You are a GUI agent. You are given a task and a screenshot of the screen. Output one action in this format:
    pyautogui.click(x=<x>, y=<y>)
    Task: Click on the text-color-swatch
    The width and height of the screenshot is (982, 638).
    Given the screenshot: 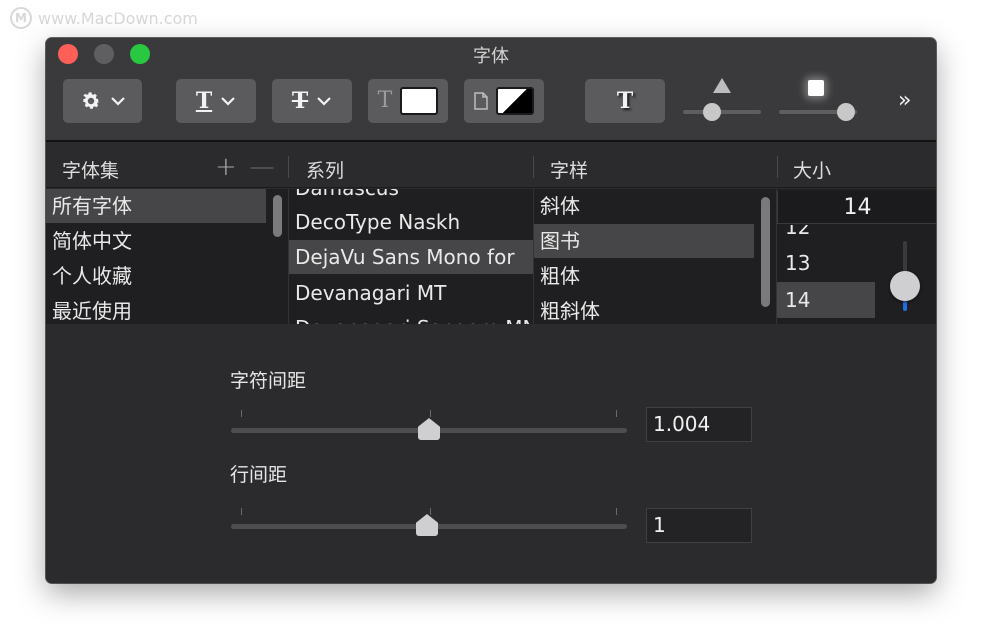 What is the action you would take?
    pyautogui.click(x=419, y=101)
    